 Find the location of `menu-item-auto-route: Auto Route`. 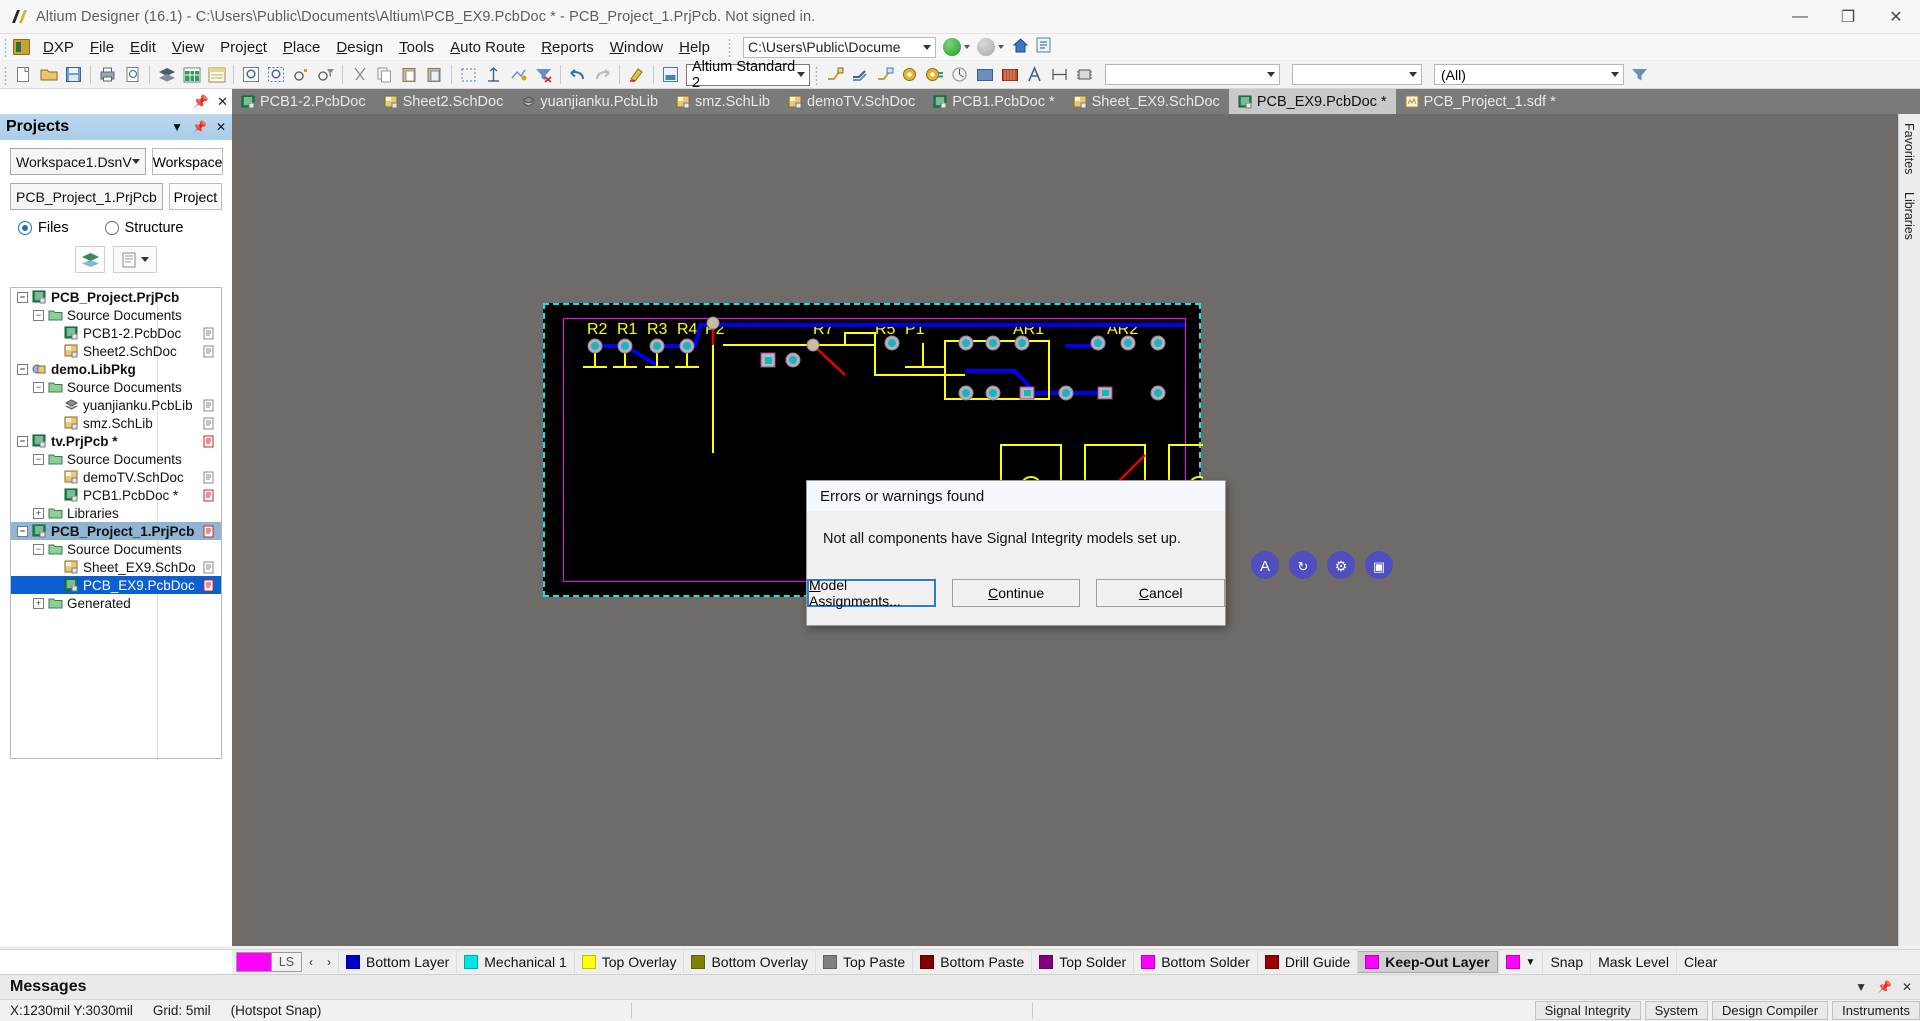

menu-item-auto-route: Auto Route is located at coordinates (487, 47).